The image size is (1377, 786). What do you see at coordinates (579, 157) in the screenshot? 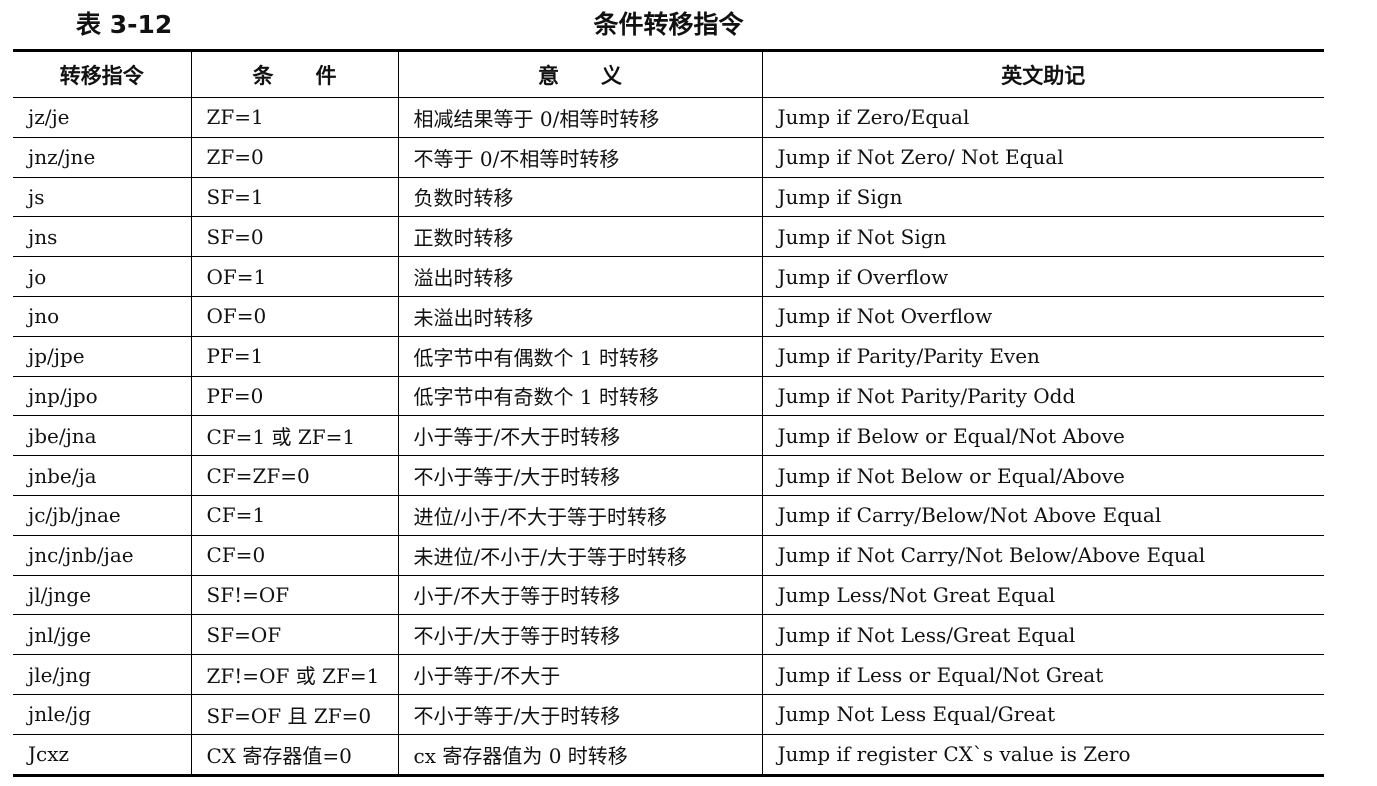
I see `cell-meaning: 不等于 0/不相等时转移` at bounding box center [579, 157].